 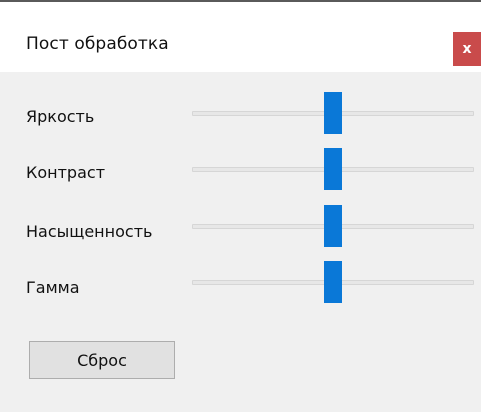 I want to click on contrast-slider-thumb, so click(x=333, y=169).